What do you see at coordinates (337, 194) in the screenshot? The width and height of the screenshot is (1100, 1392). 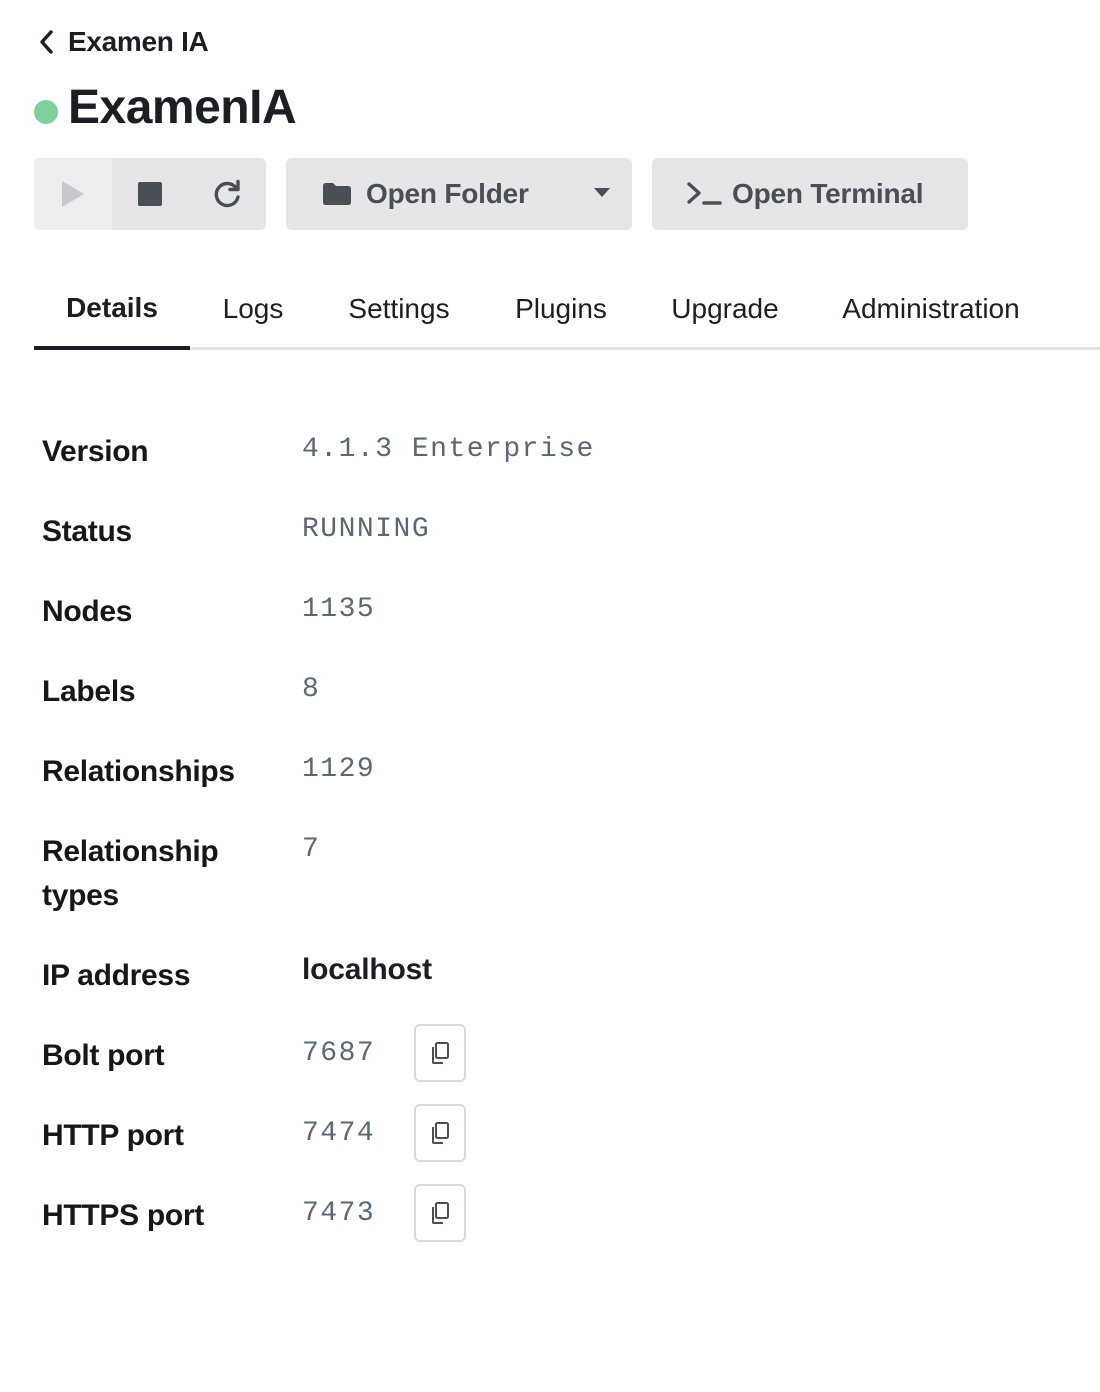 I see `folder-icon` at bounding box center [337, 194].